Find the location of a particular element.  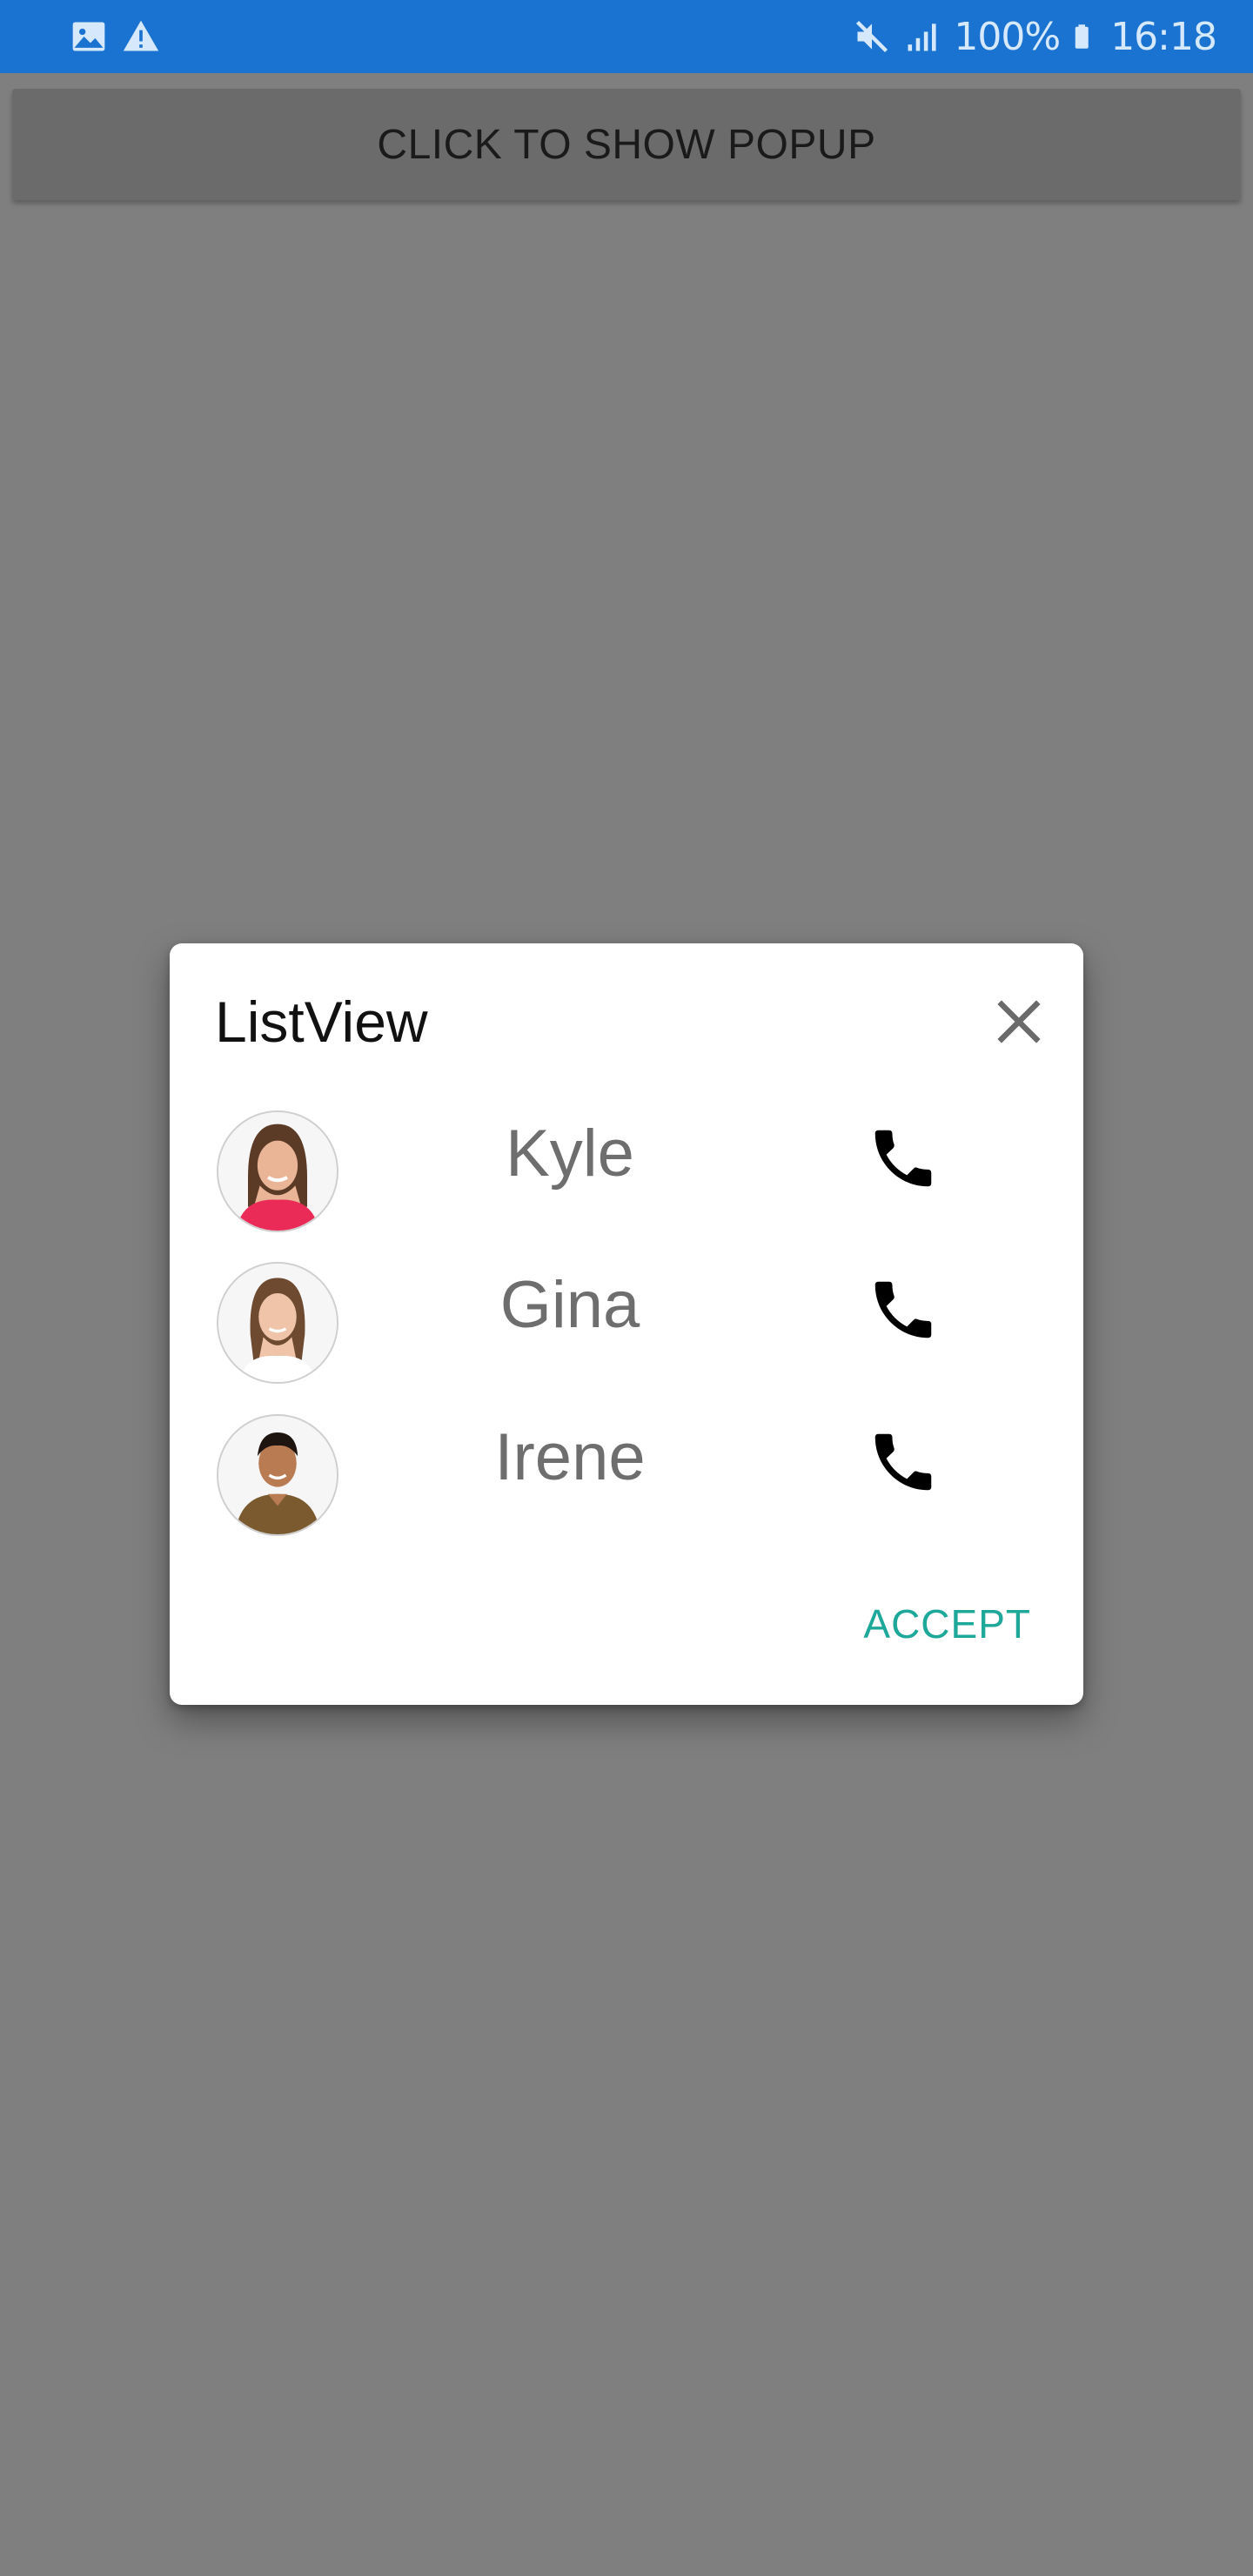

battery-percent: 100% is located at coordinates (1007, 37).